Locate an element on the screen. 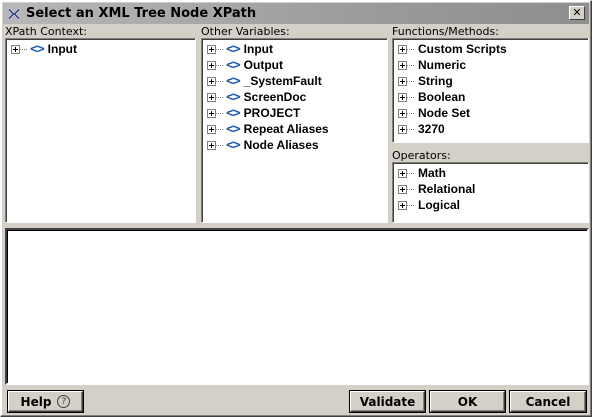 The height and width of the screenshot is (417, 592). app-logo-icon is located at coordinates (14, 14).